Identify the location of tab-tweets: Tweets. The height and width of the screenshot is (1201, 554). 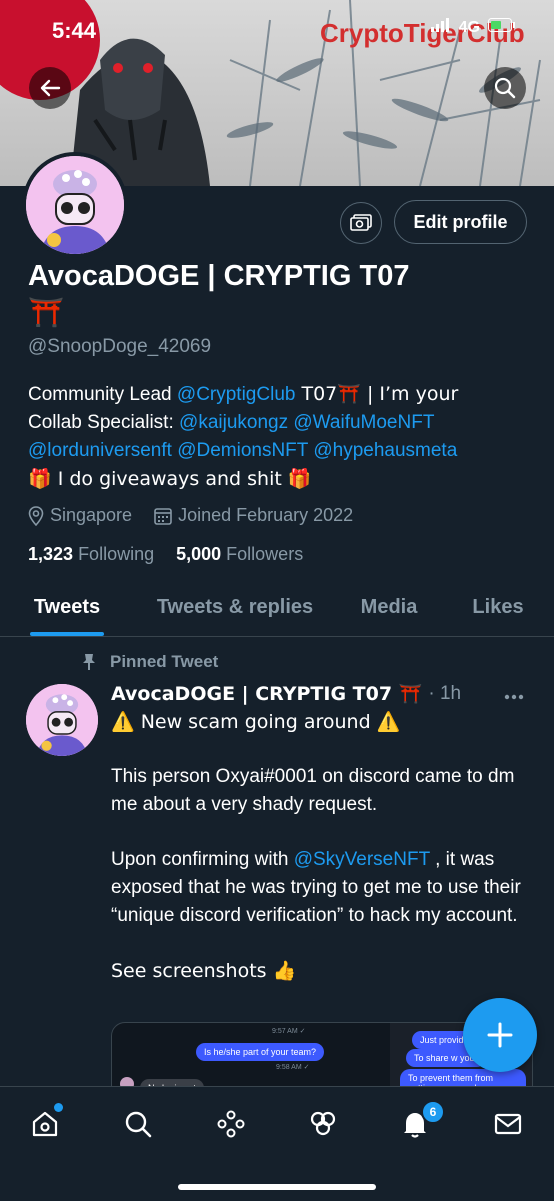
(67, 610).